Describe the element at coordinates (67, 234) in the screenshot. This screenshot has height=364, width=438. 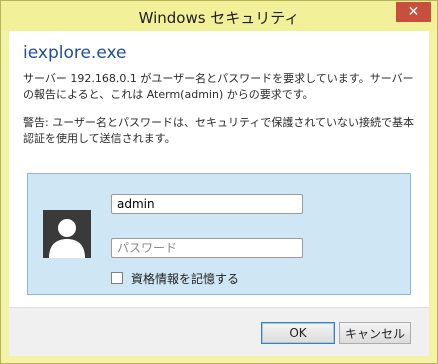
I see `user-silhouette-icon` at that location.